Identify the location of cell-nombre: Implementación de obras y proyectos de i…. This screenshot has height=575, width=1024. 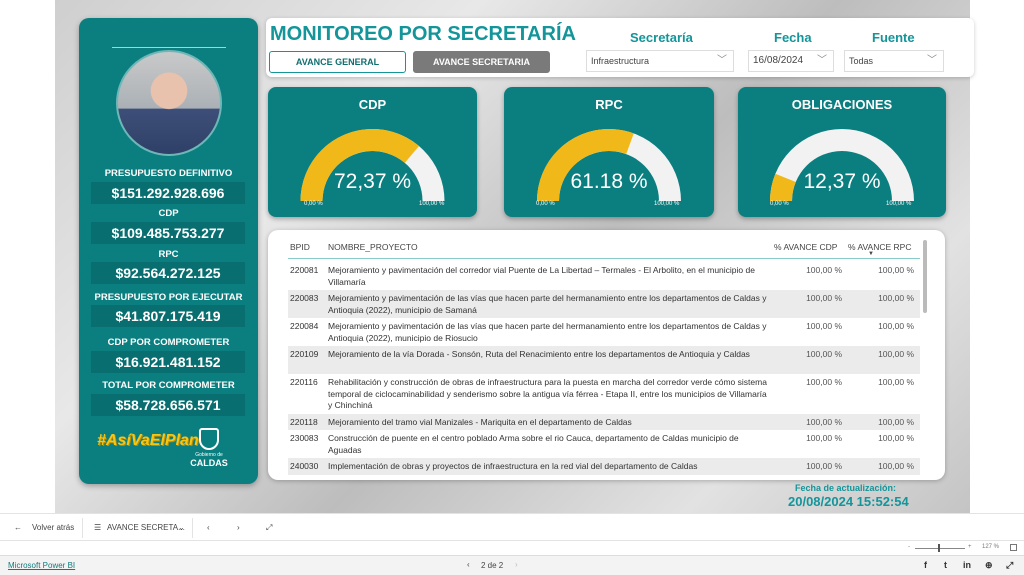
(513, 466).